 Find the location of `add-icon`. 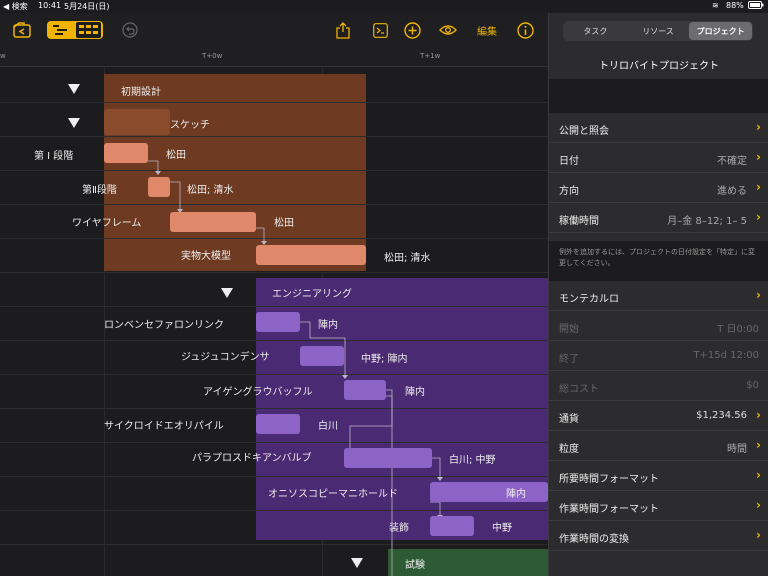

add-icon is located at coordinates (412, 30).